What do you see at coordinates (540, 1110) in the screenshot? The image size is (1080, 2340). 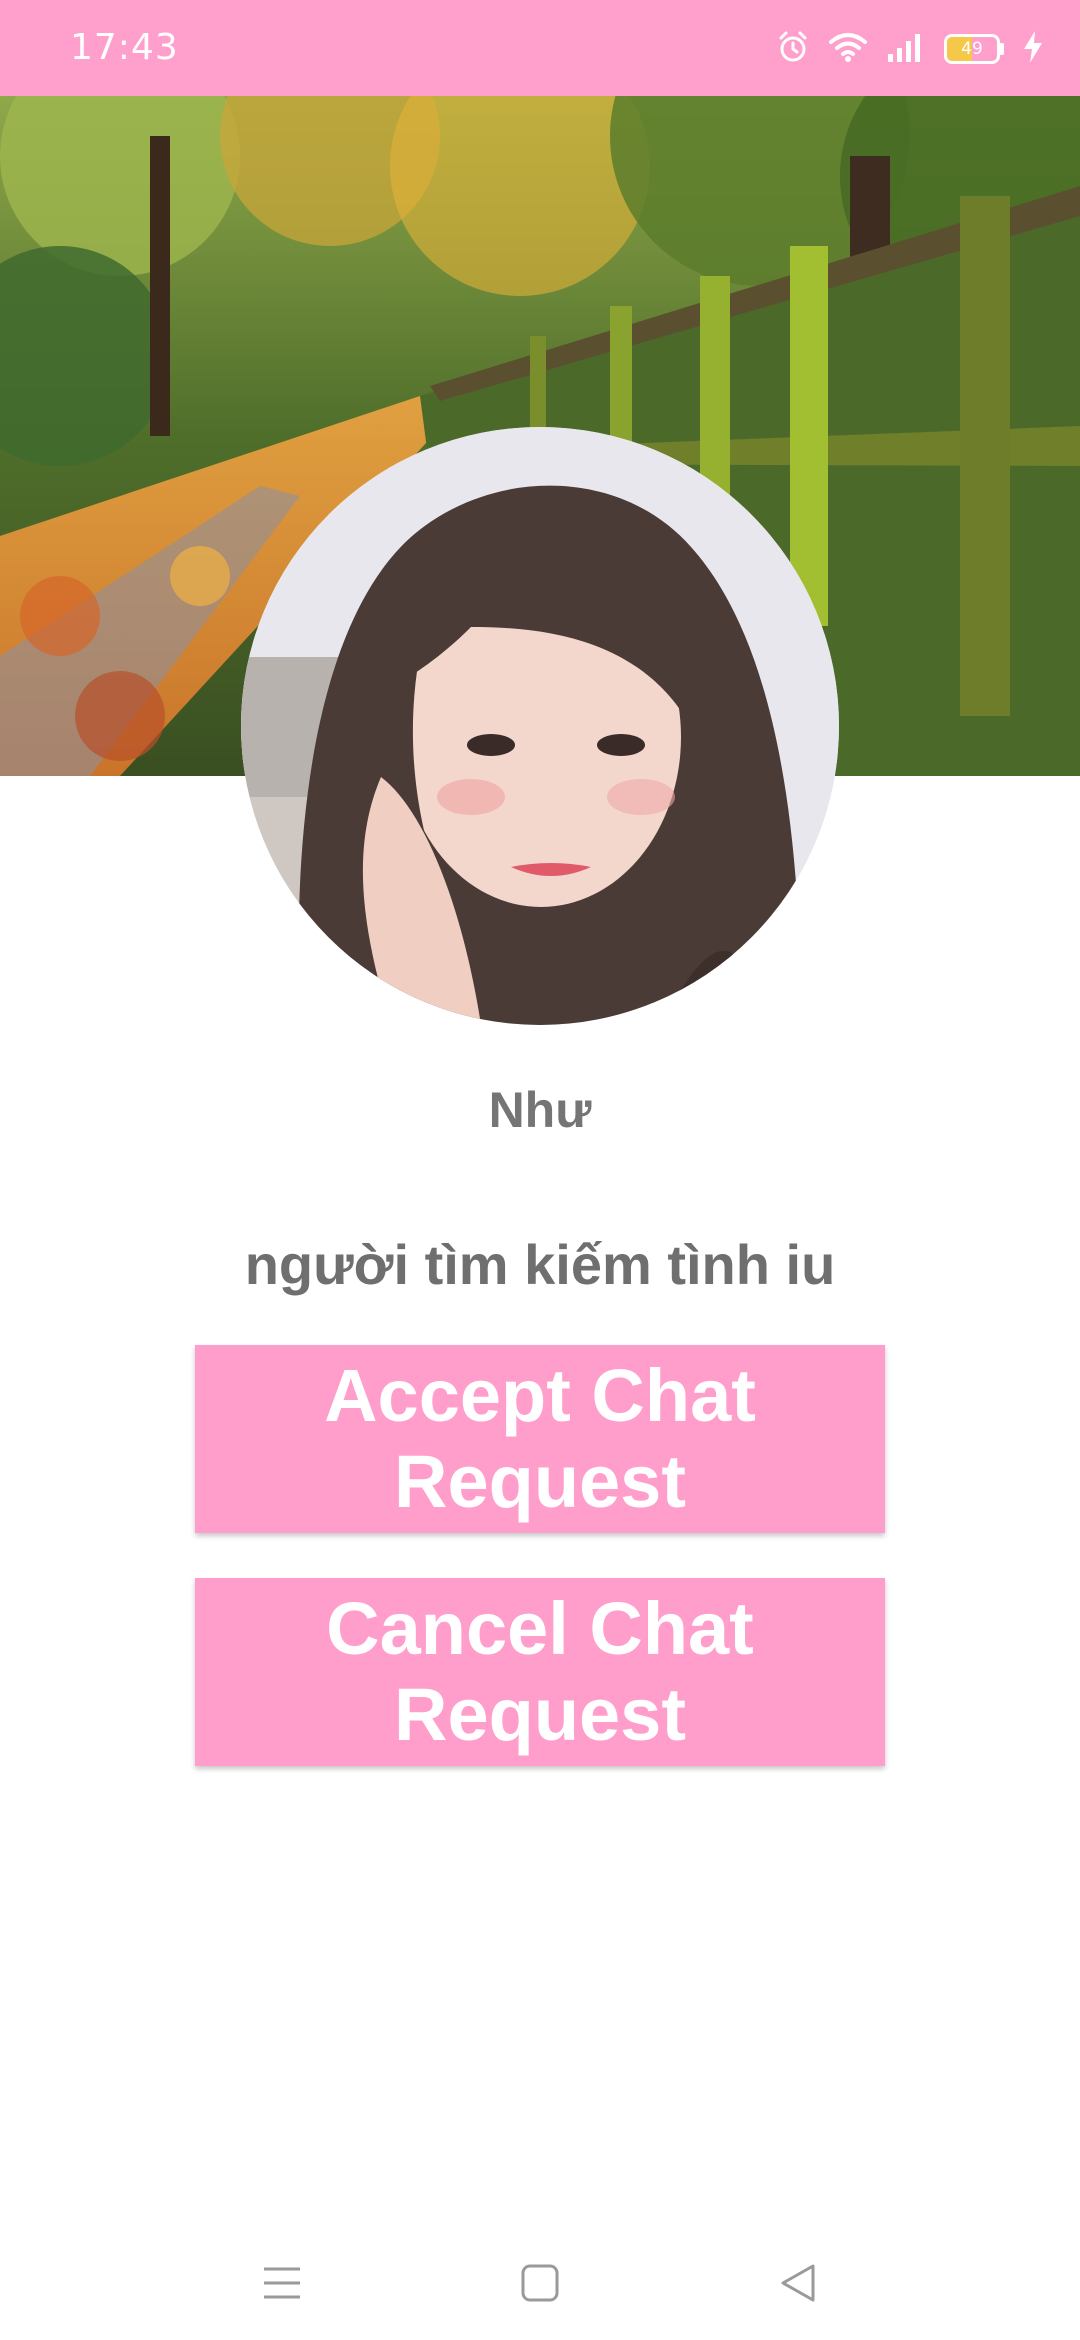 I see `profile-name: Như` at bounding box center [540, 1110].